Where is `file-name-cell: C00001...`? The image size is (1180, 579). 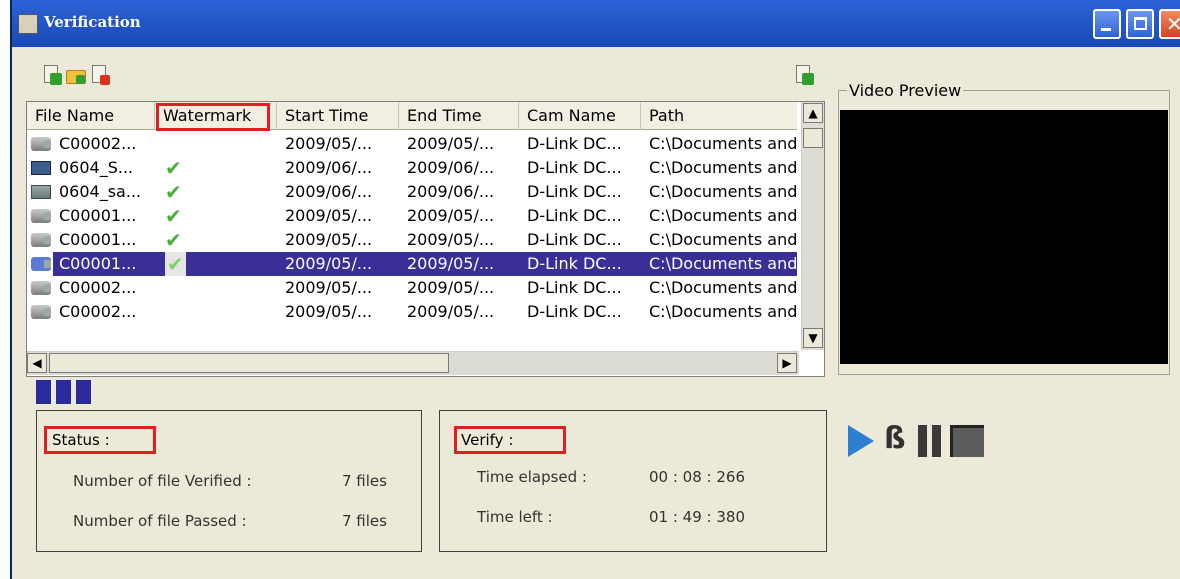 file-name-cell: C00001... is located at coordinates (98, 263).